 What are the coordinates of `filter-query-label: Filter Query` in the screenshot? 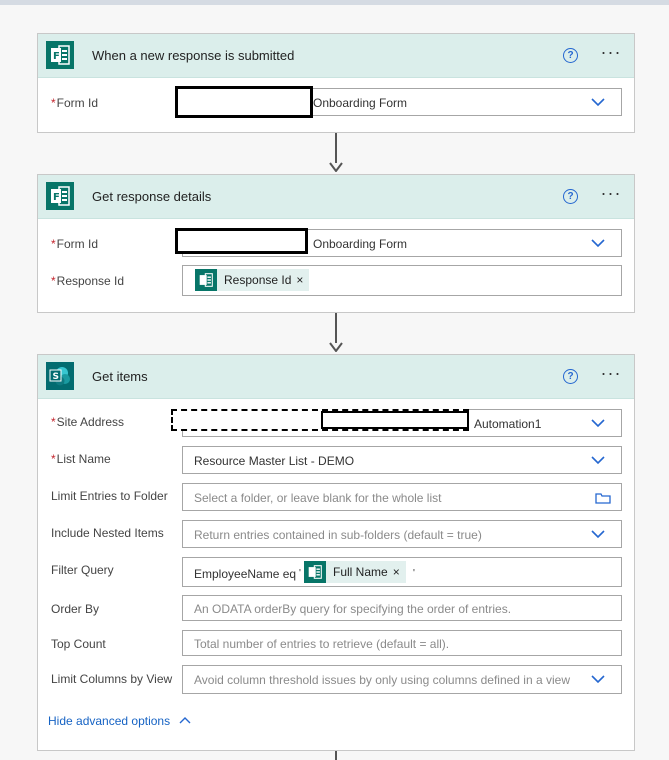 It's located at (82, 570).